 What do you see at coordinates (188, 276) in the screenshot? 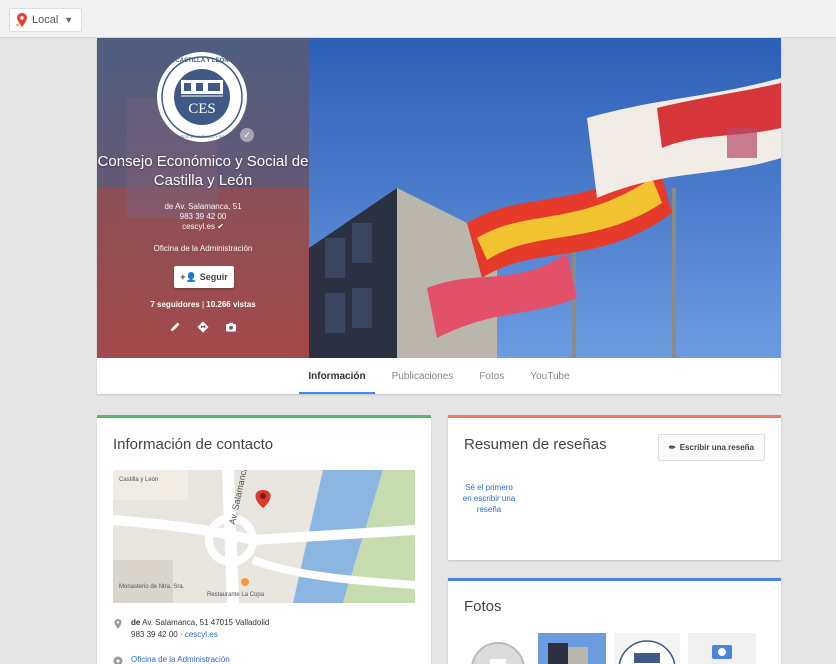
I see `add-person-icon: +👤` at bounding box center [188, 276].